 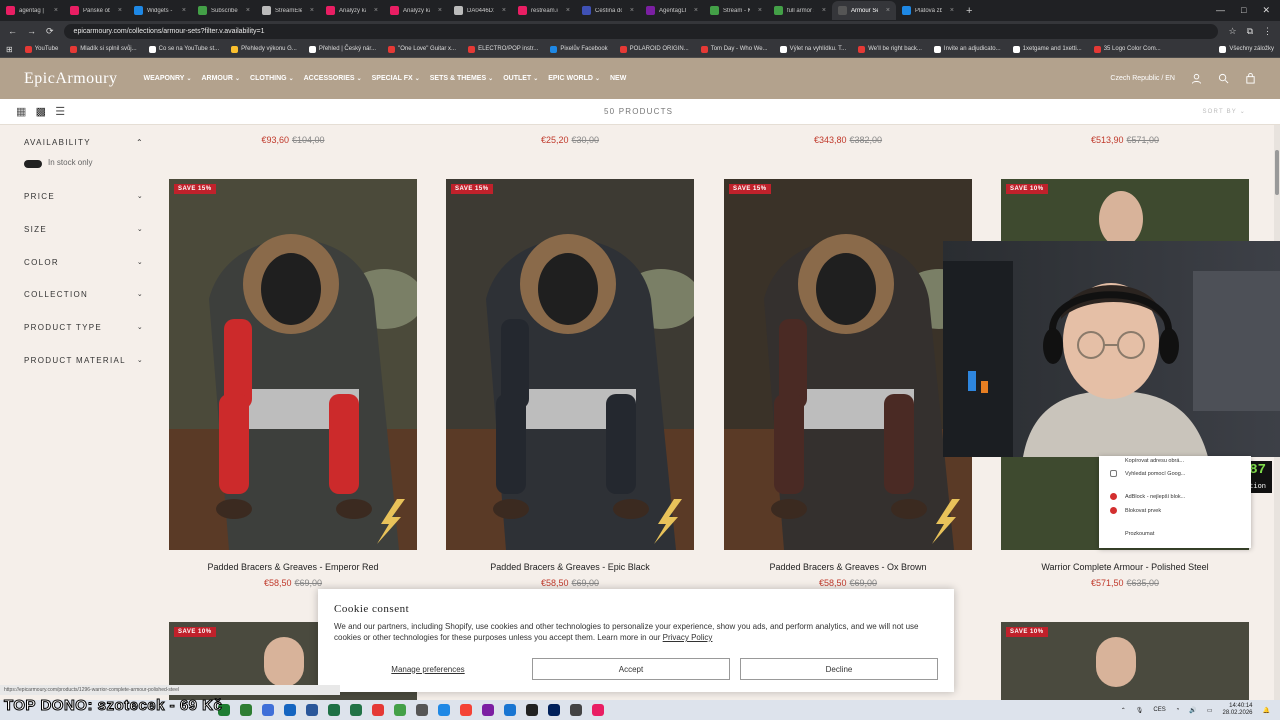 I want to click on star-icon: ☆, so click(x=1232, y=31).